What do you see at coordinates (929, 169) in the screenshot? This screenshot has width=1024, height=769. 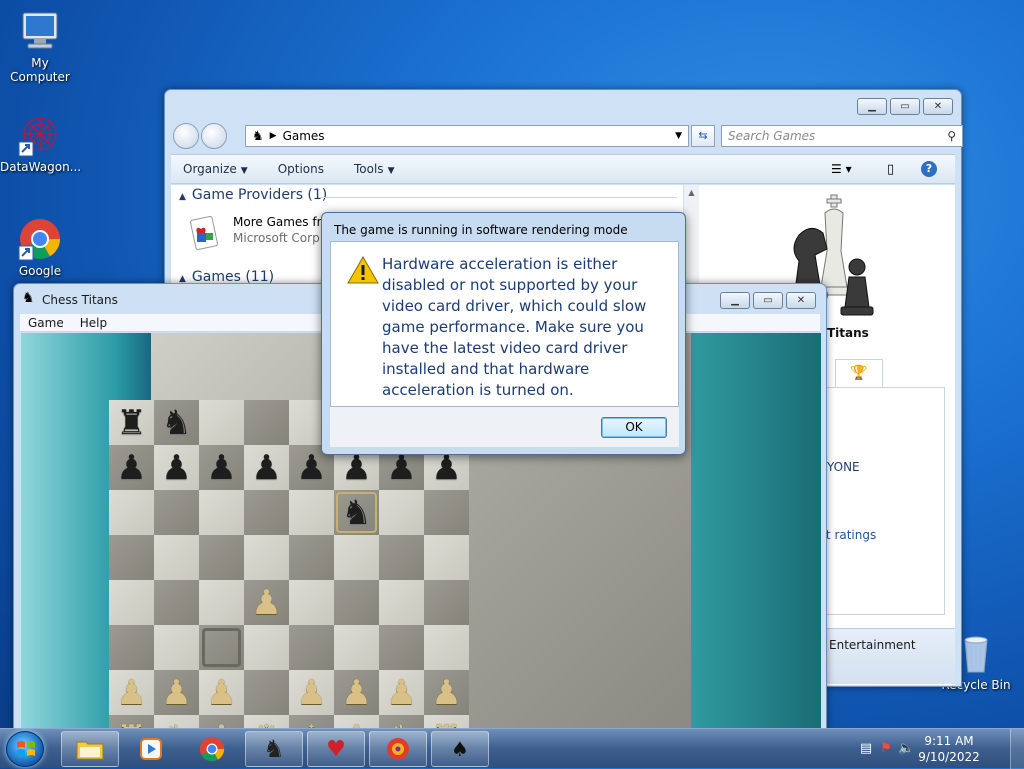 I see `help-icon: ?` at bounding box center [929, 169].